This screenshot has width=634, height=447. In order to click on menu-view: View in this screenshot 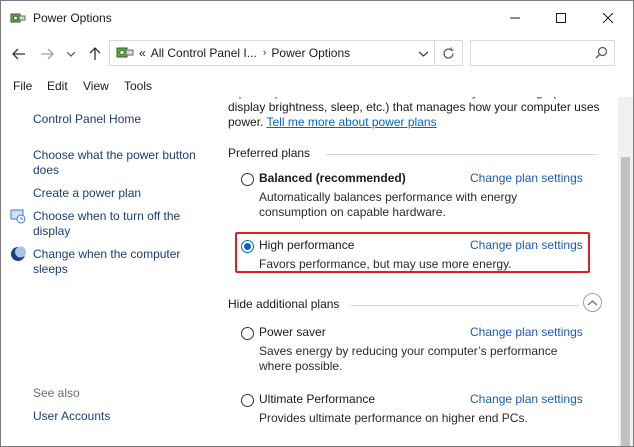, I will do `click(96, 86)`.